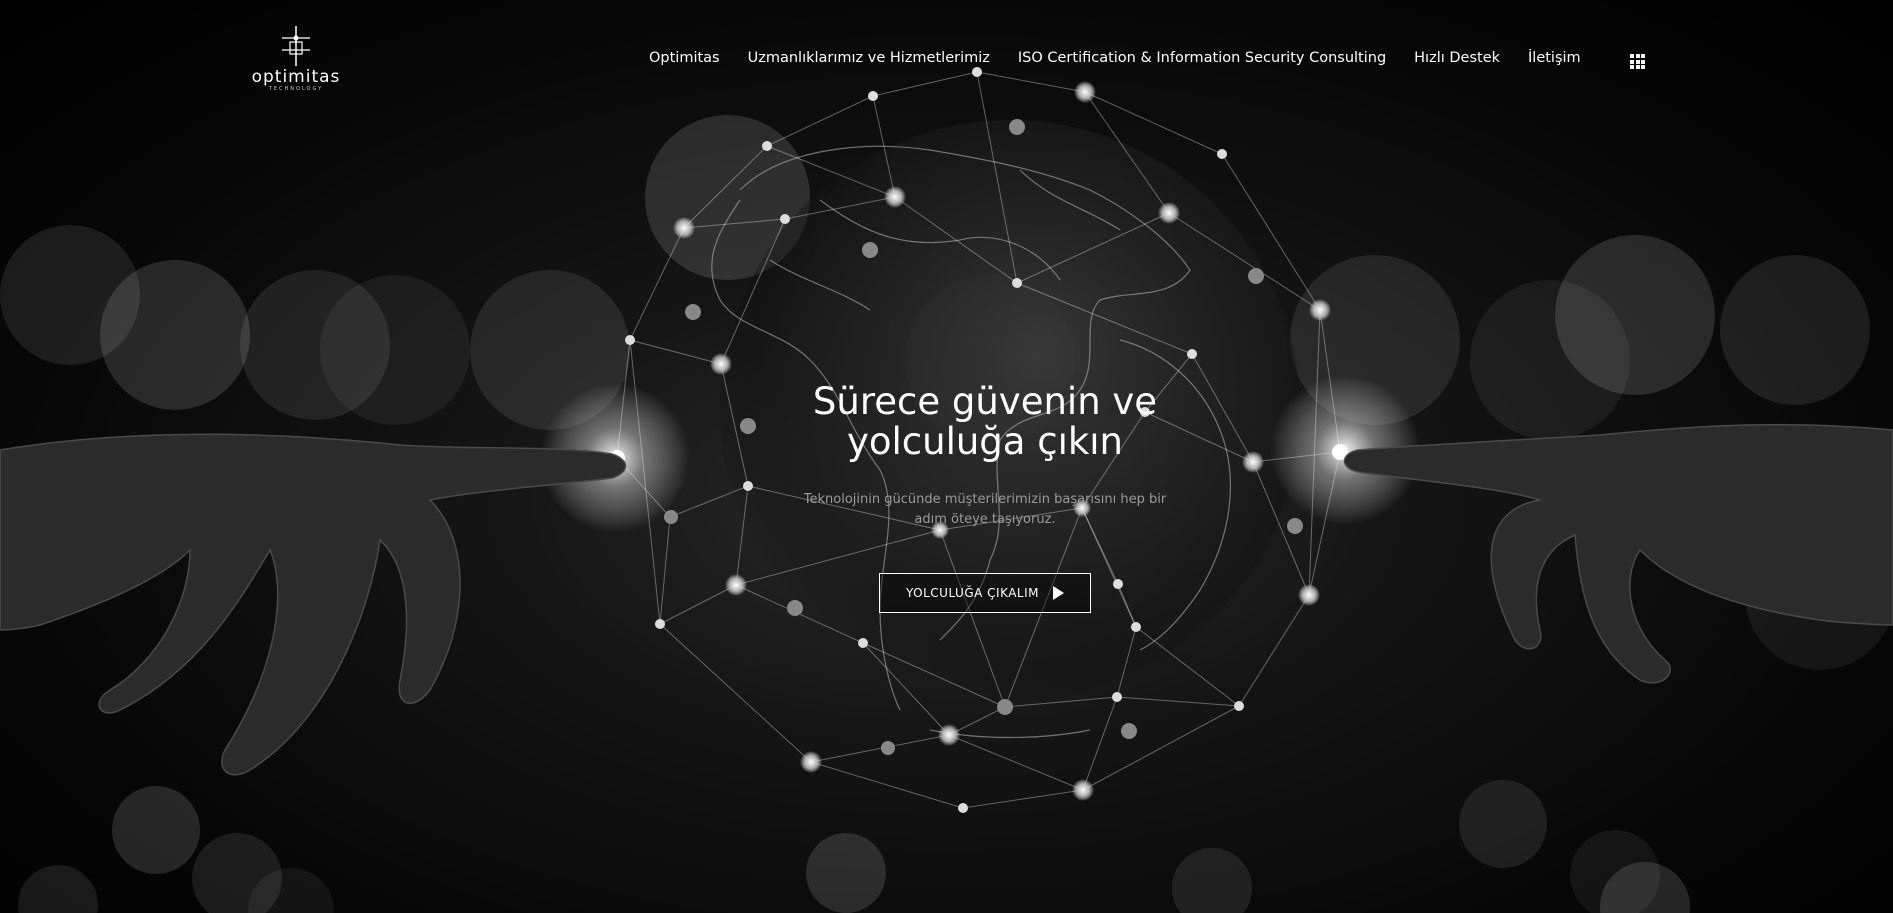 The height and width of the screenshot is (913, 1893). Describe the element at coordinates (1457, 58) in the screenshot. I see `nav-item-quick-support: Hızlı Destek` at that location.